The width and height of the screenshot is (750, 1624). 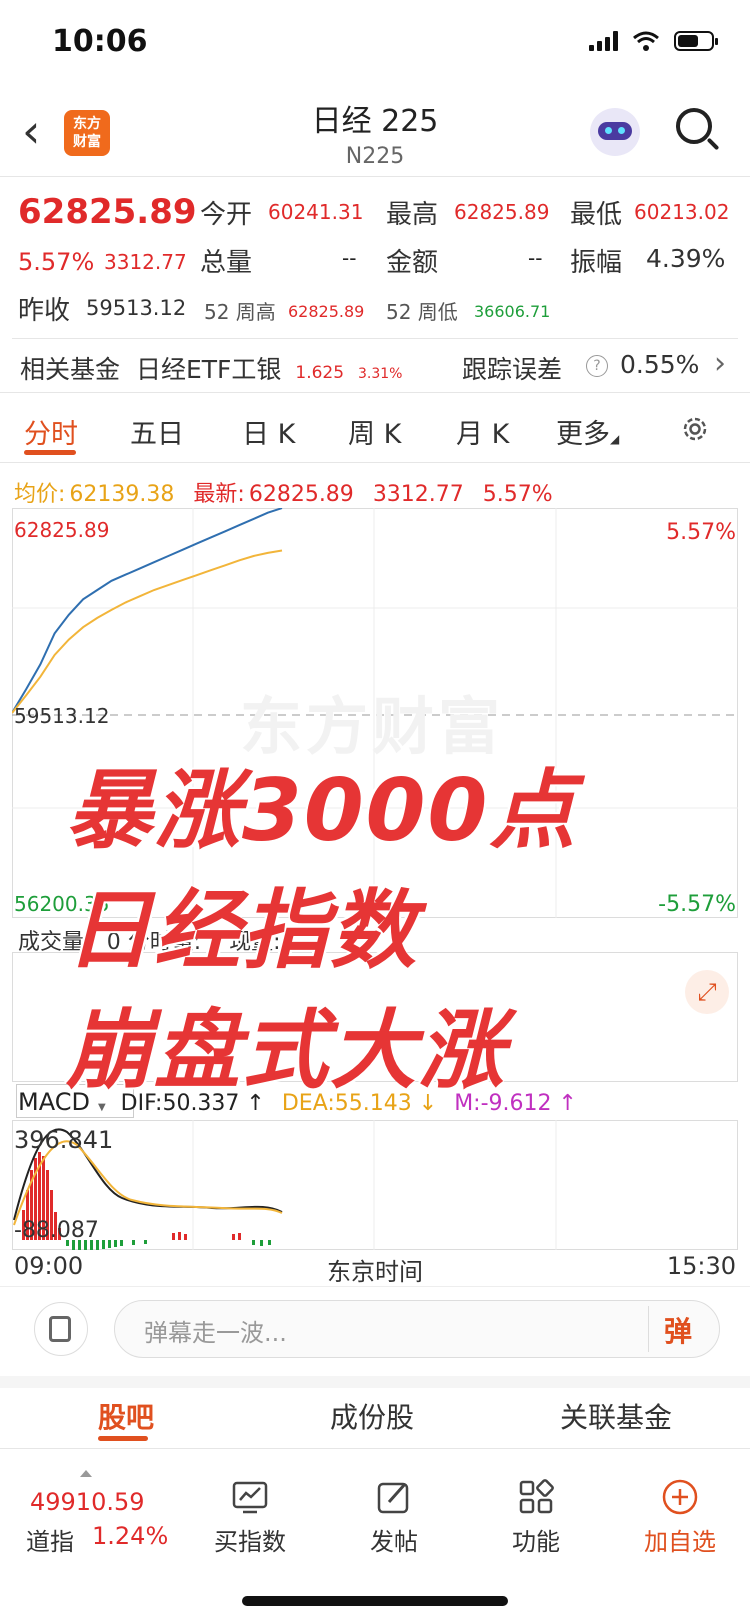 I want to click on tab-monthly-k: 月 K, so click(x=482, y=431).